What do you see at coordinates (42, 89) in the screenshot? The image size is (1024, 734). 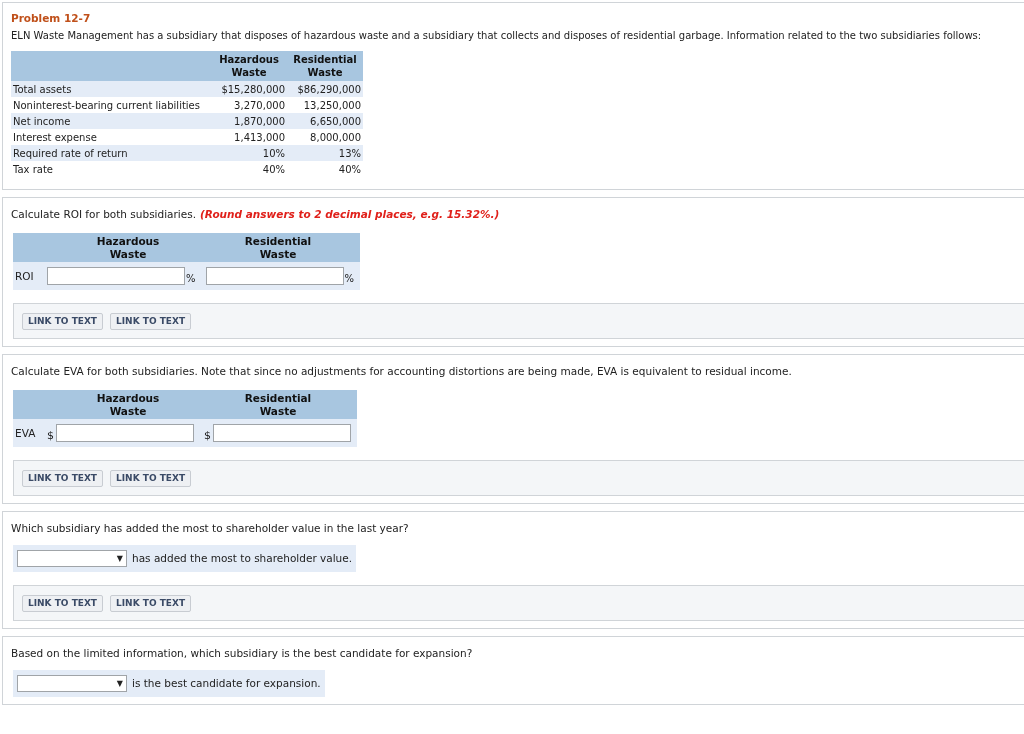 I see `table-cell-text: Total assets` at bounding box center [42, 89].